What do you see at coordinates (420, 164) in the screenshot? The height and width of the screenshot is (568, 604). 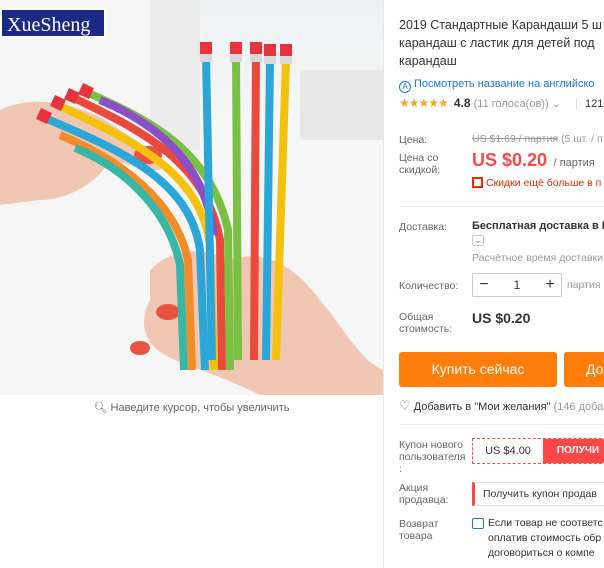 I see `discount-price-label: Цена со скидкой:` at bounding box center [420, 164].